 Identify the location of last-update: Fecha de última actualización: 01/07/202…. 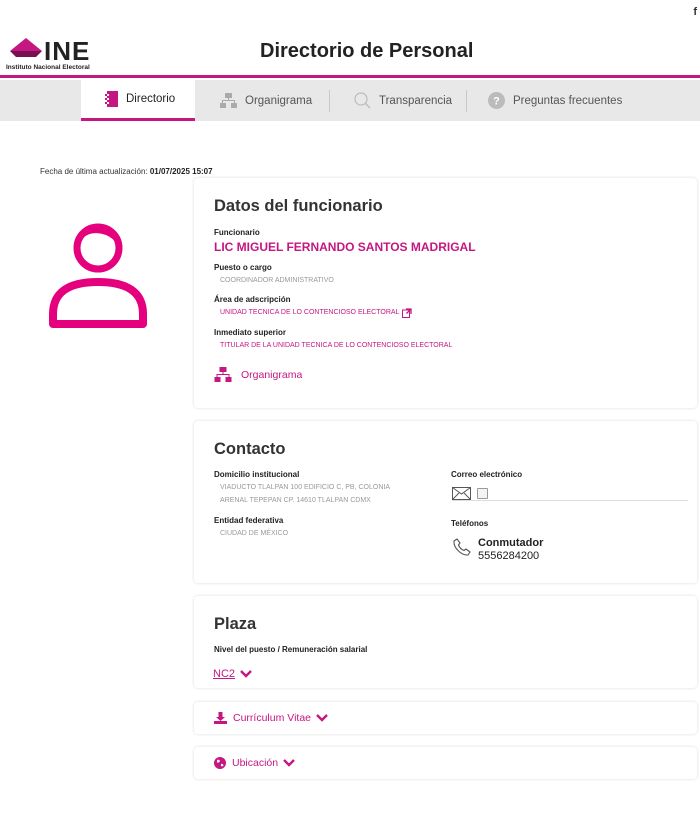
(126, 171).